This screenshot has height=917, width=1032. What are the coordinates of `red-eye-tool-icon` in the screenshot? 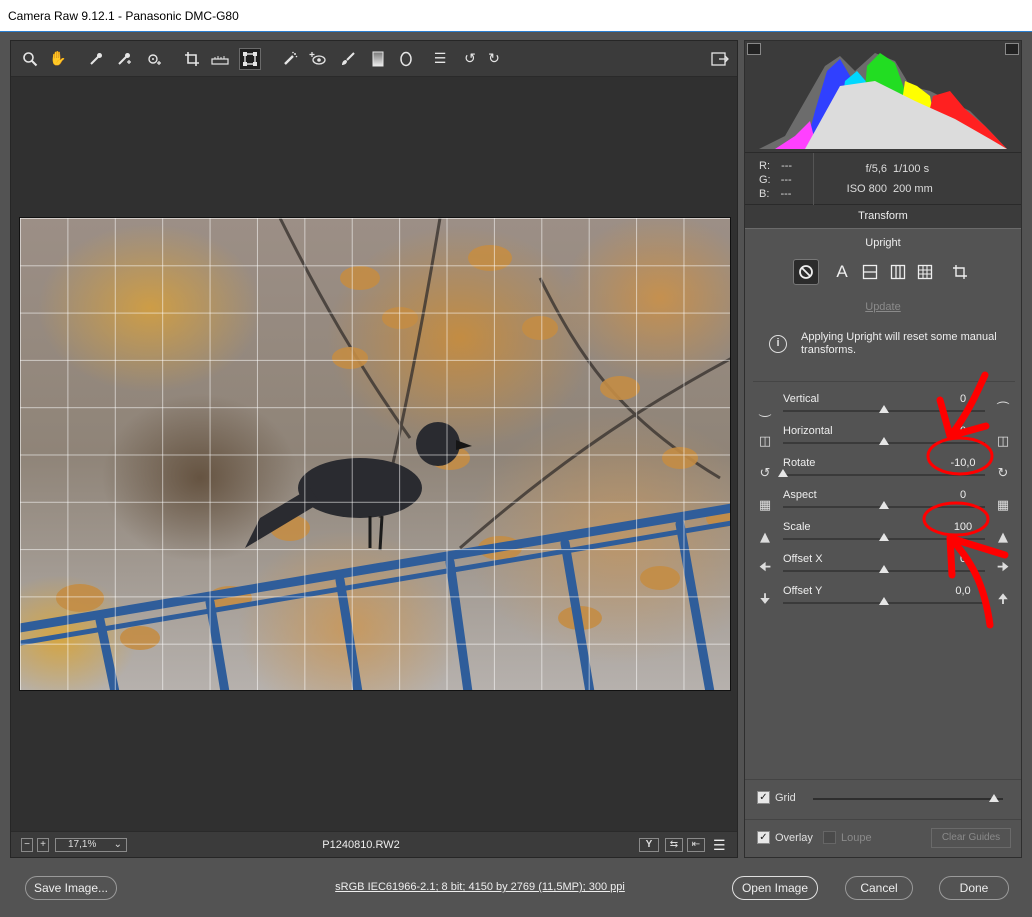 It's located at (318, 59).